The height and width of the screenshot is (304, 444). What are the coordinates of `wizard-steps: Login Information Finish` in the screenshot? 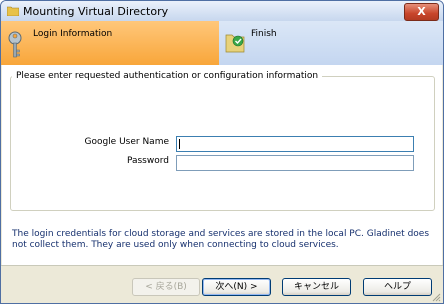 It's located at (222, 43).